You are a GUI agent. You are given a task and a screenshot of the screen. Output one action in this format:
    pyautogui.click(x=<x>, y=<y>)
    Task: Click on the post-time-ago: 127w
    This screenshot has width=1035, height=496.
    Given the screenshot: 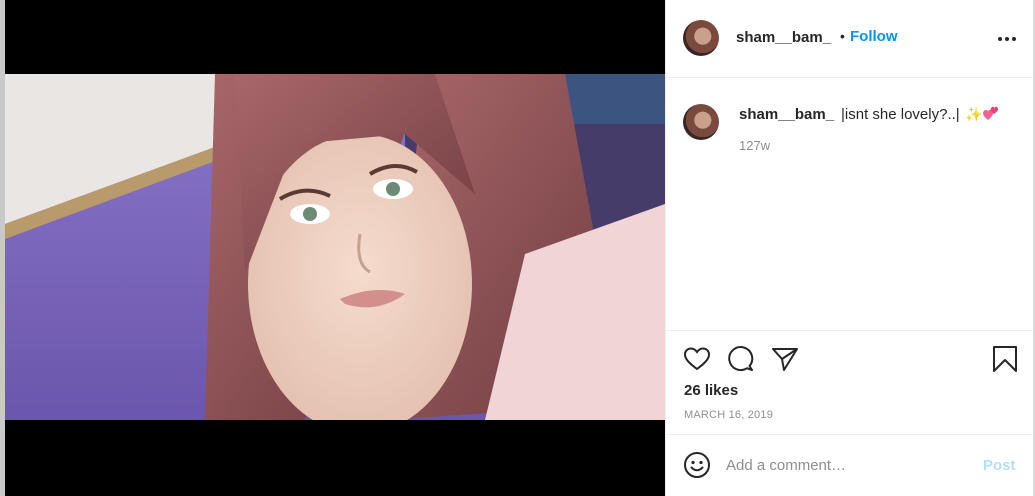 What is the action you would take?
    pyautogui.click(x=754, y=145)
    